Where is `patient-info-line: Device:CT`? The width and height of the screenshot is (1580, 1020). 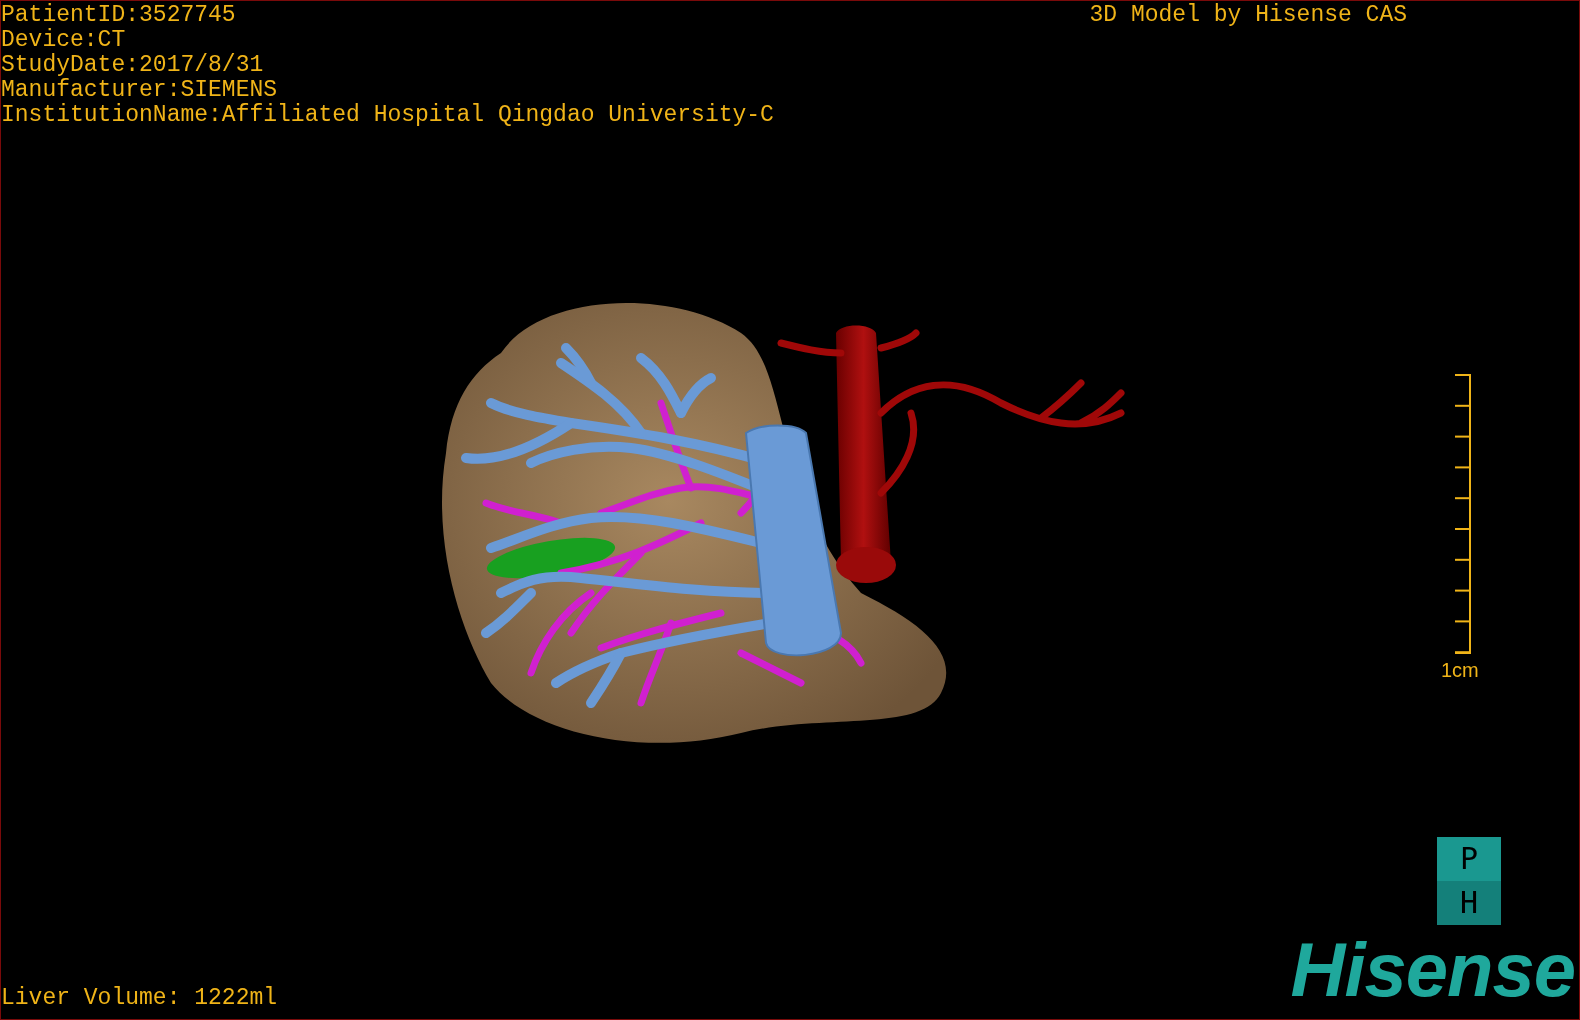 patient-info-line: Device:CT is located at coordinates (64, 40).